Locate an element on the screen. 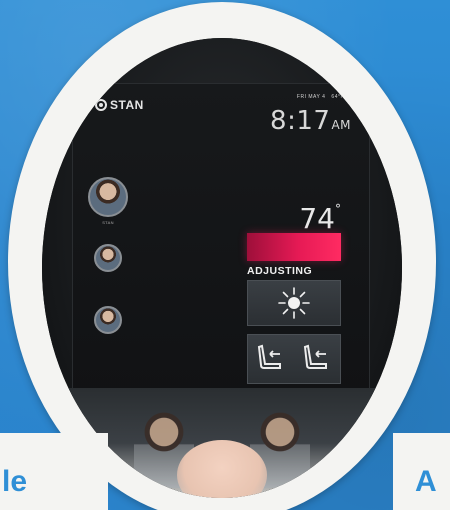  slide-label-left: le is located at coordinates (54, 471).